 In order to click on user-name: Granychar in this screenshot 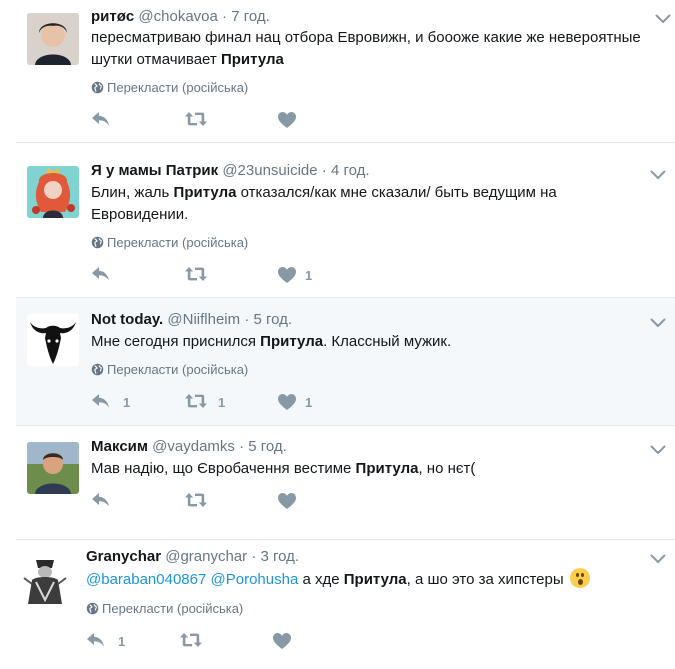, I will do `click(123, 556)`.